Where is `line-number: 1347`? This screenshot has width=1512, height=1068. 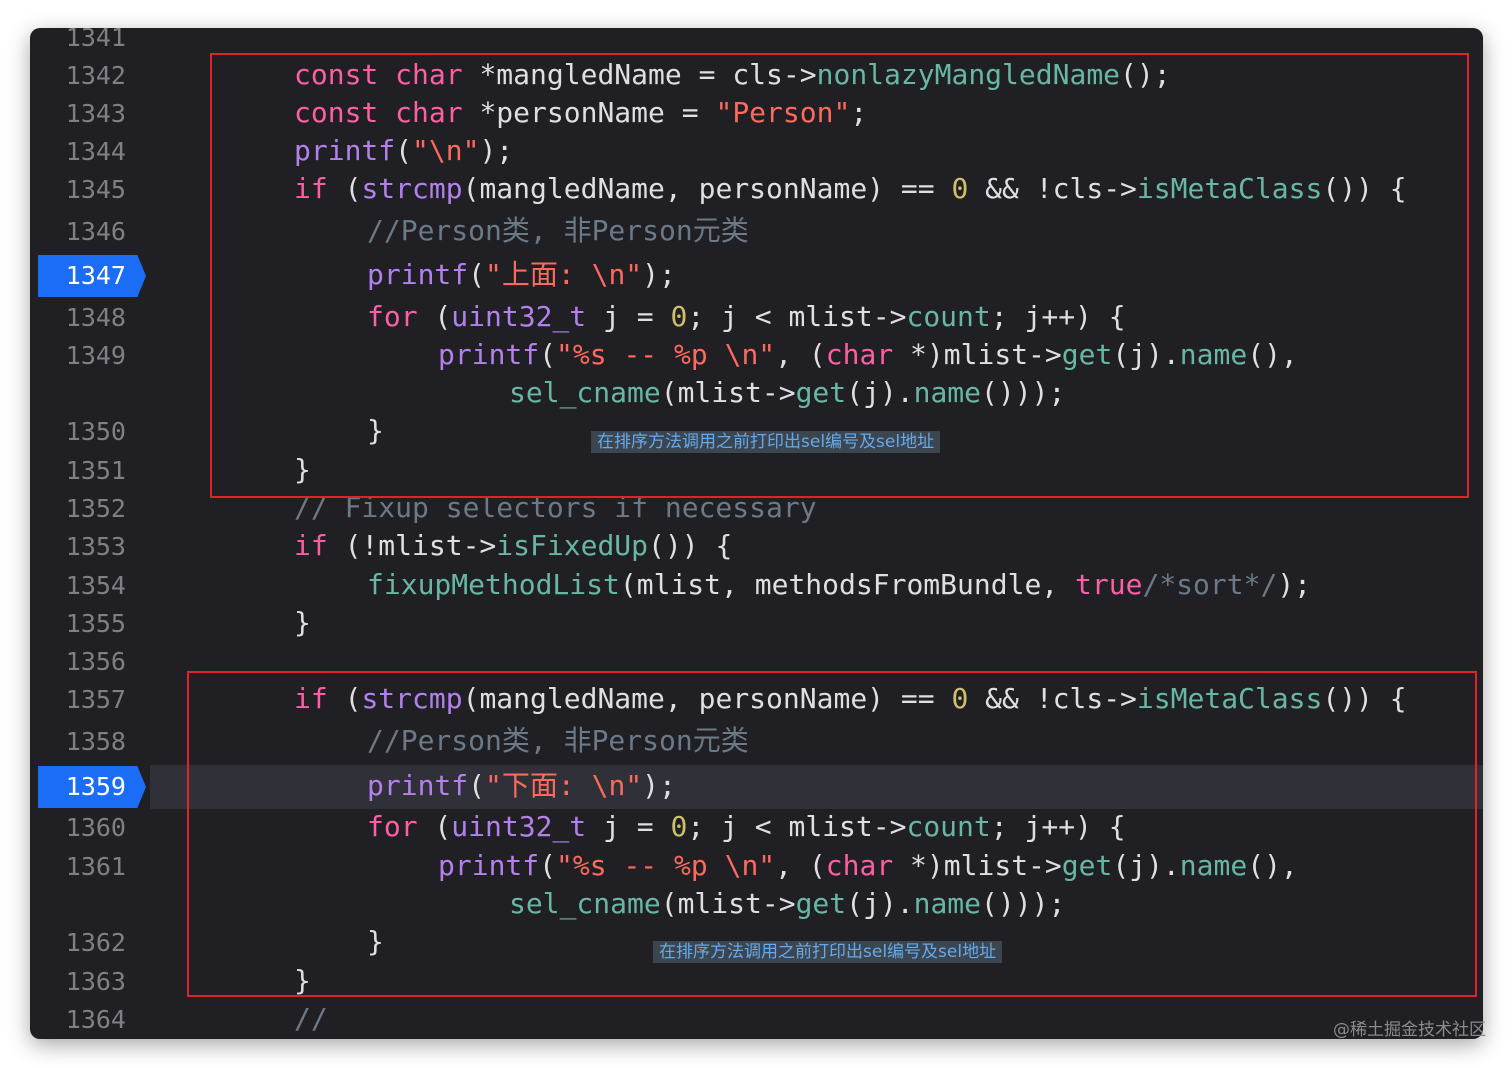 line-number: 1347 is located at coordinates (95, 275).